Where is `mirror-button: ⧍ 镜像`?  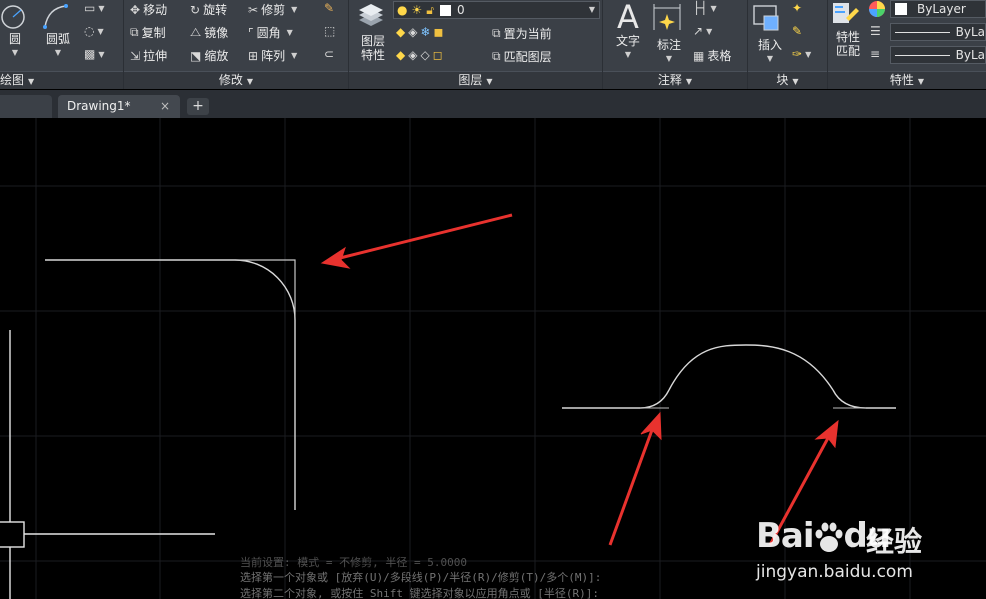
mirror-button: ⧍ 镜像 is located at coordinates (209, 32).